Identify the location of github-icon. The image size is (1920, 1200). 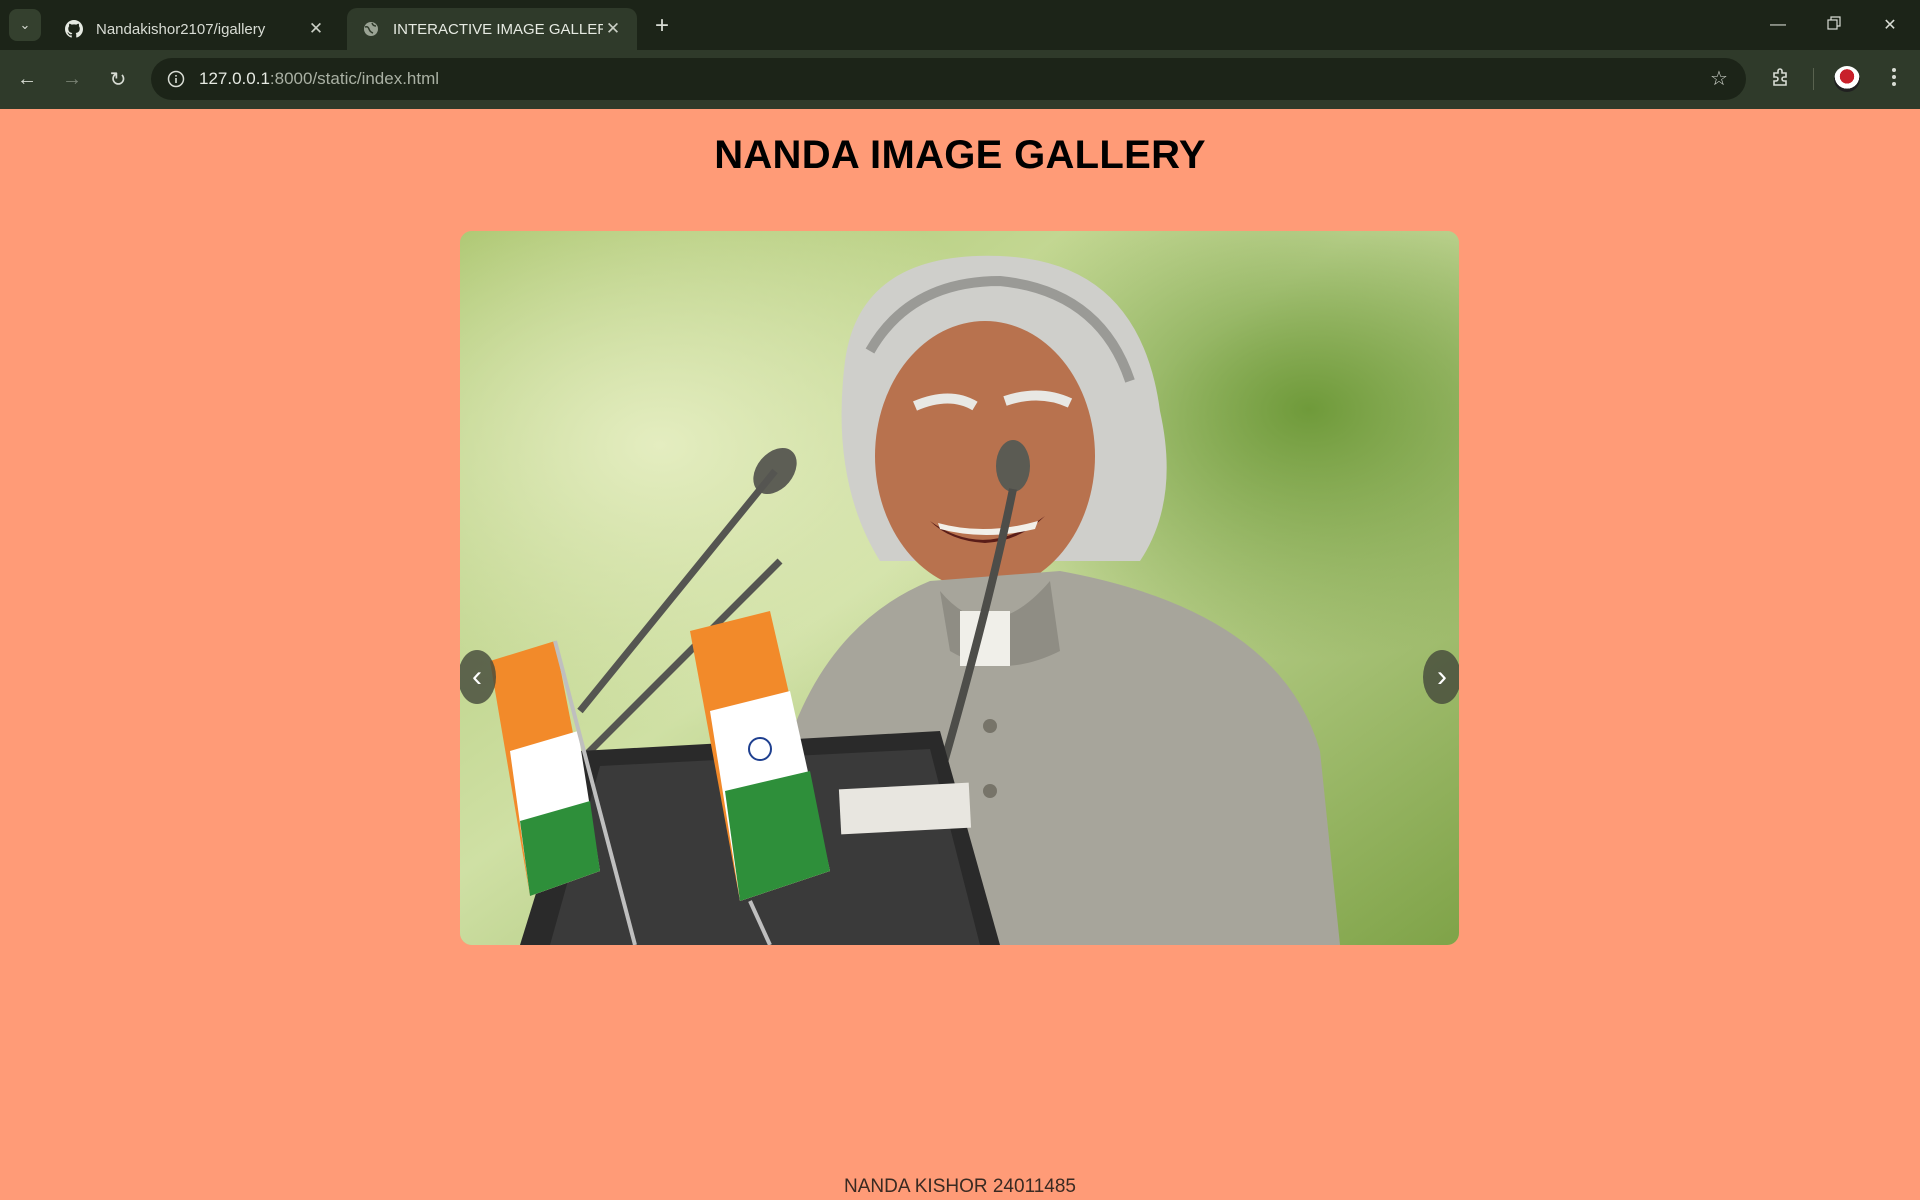
(74, 29).